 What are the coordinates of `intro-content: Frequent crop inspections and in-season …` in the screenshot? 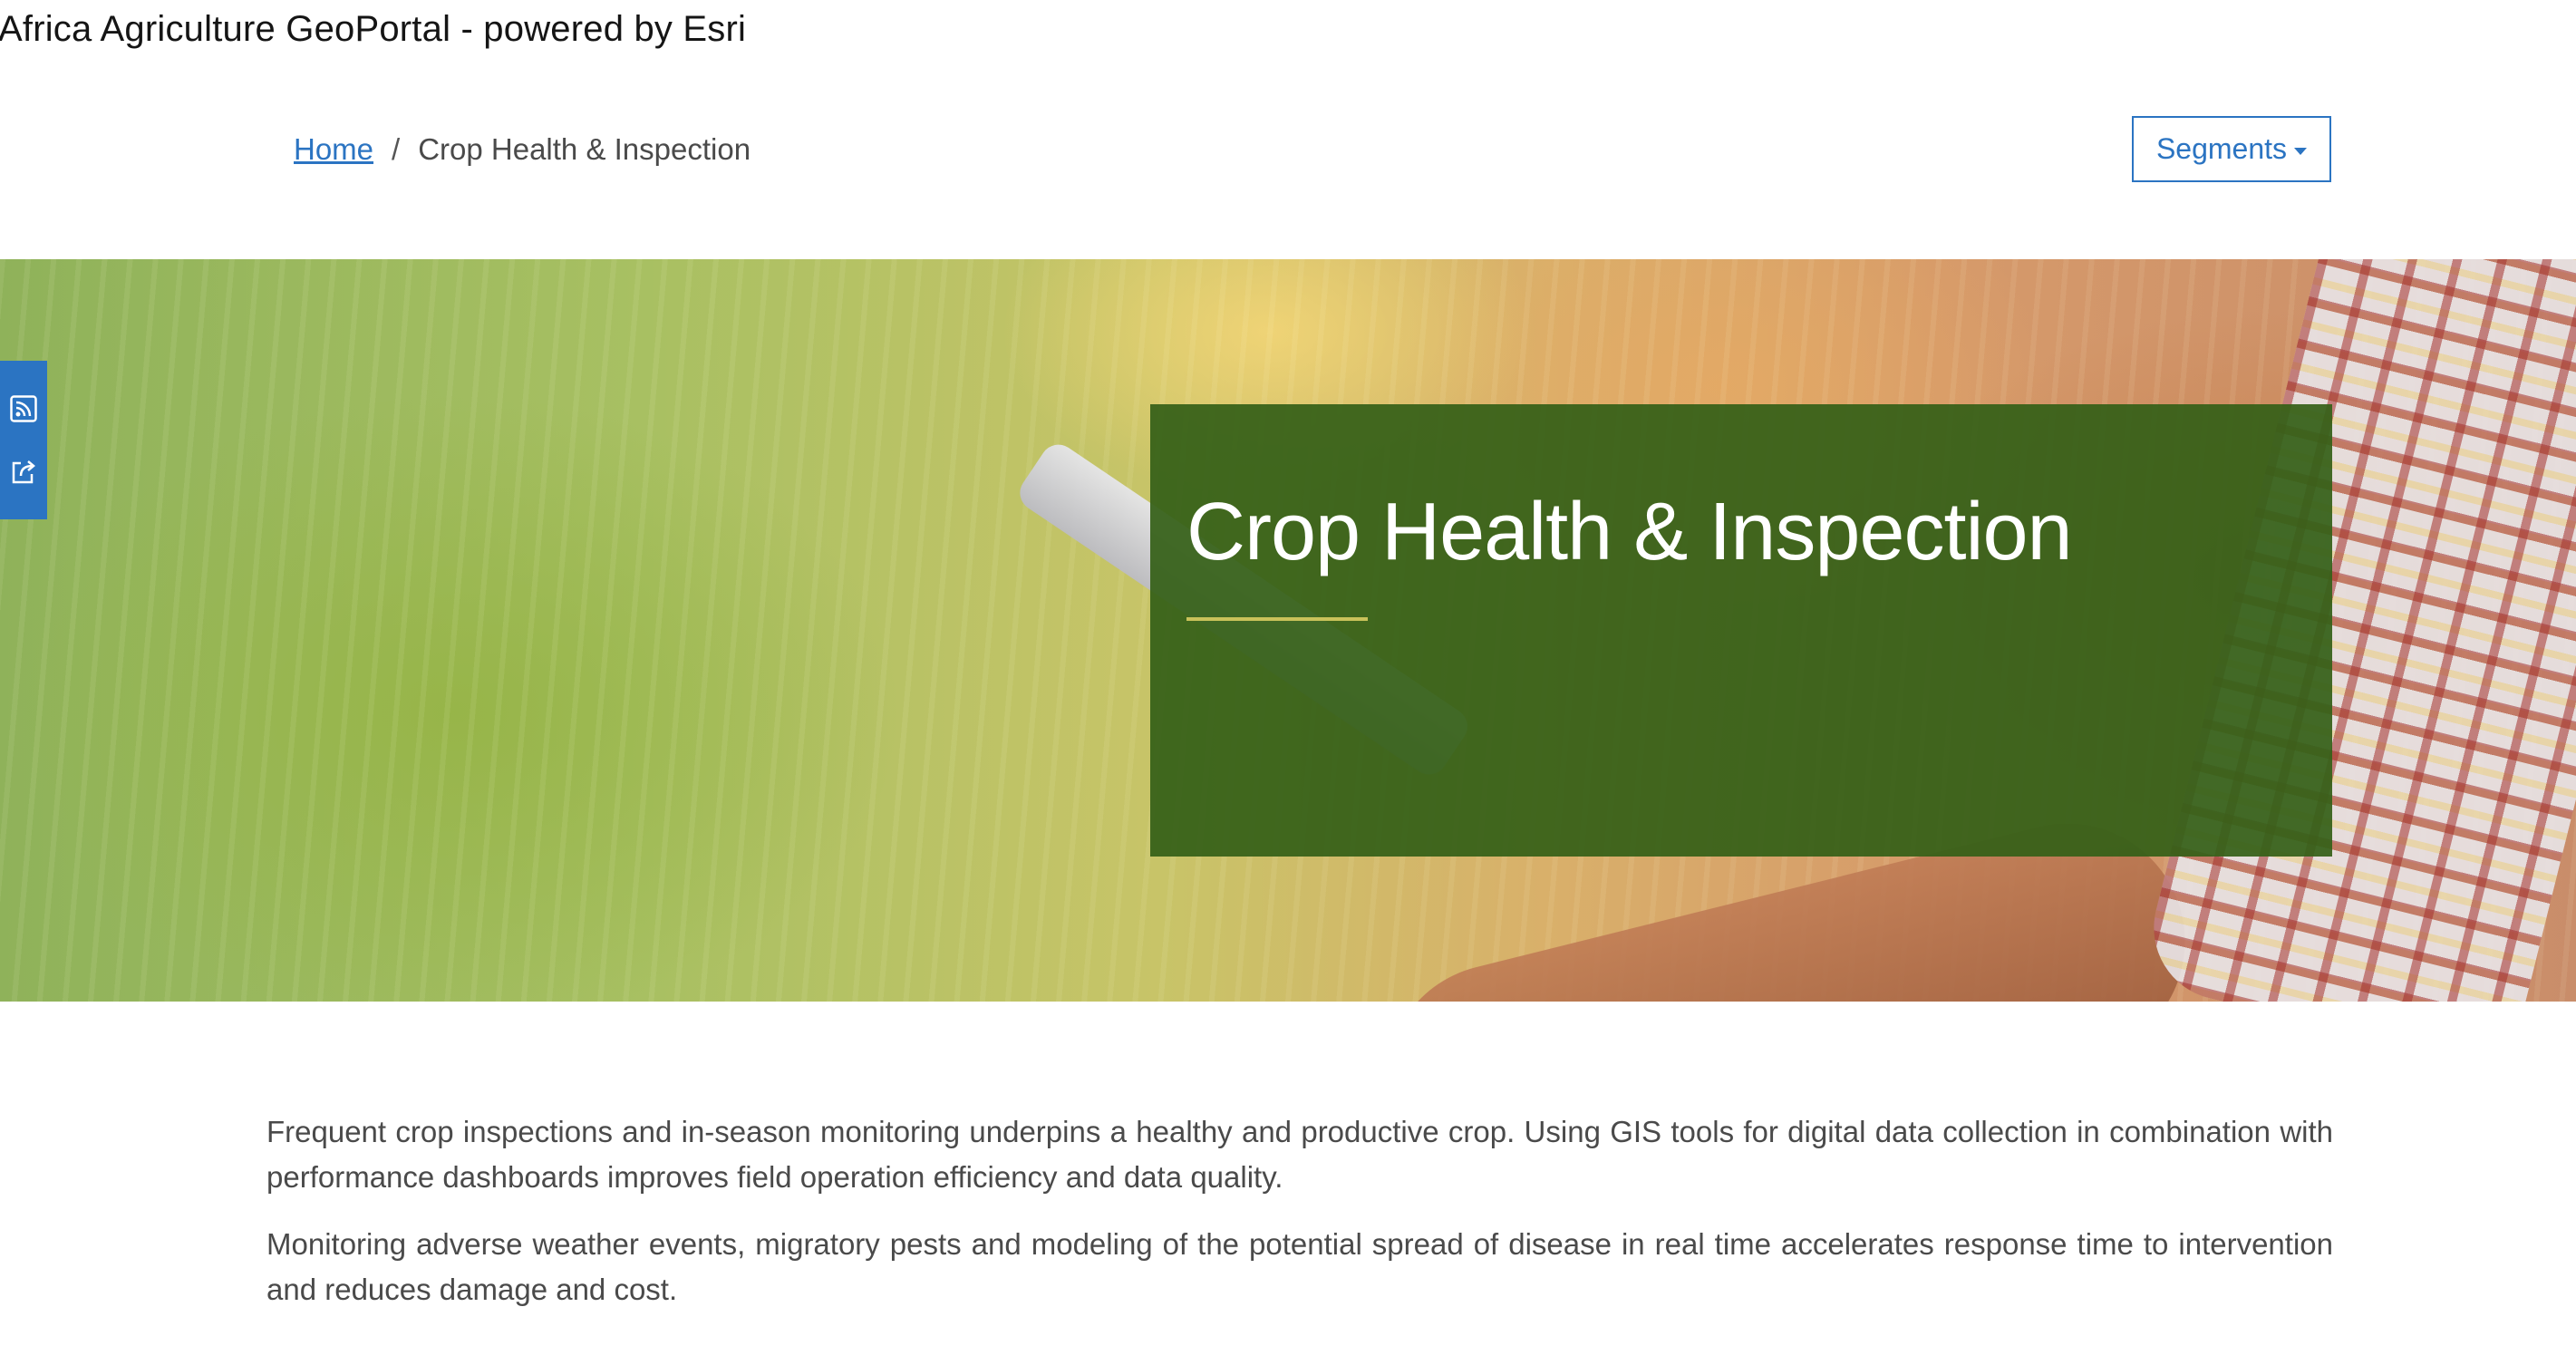 It's located at (1299, 1221).